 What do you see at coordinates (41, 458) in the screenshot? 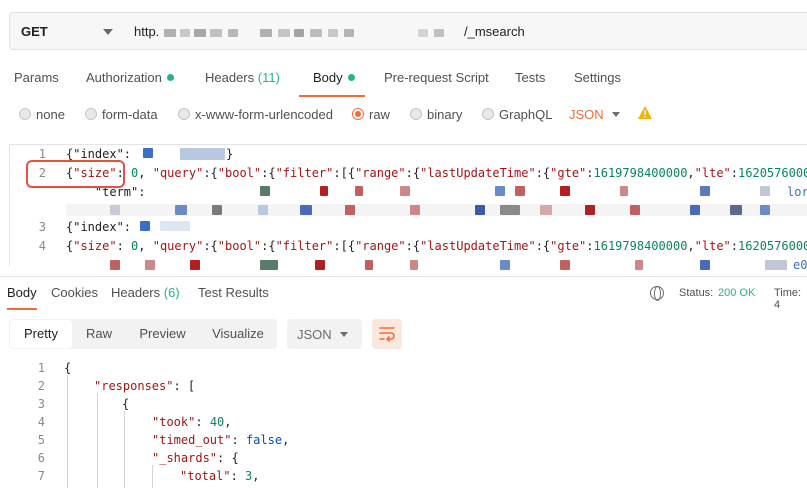
I see `line-number: 6` at bounding box center [41, 458].